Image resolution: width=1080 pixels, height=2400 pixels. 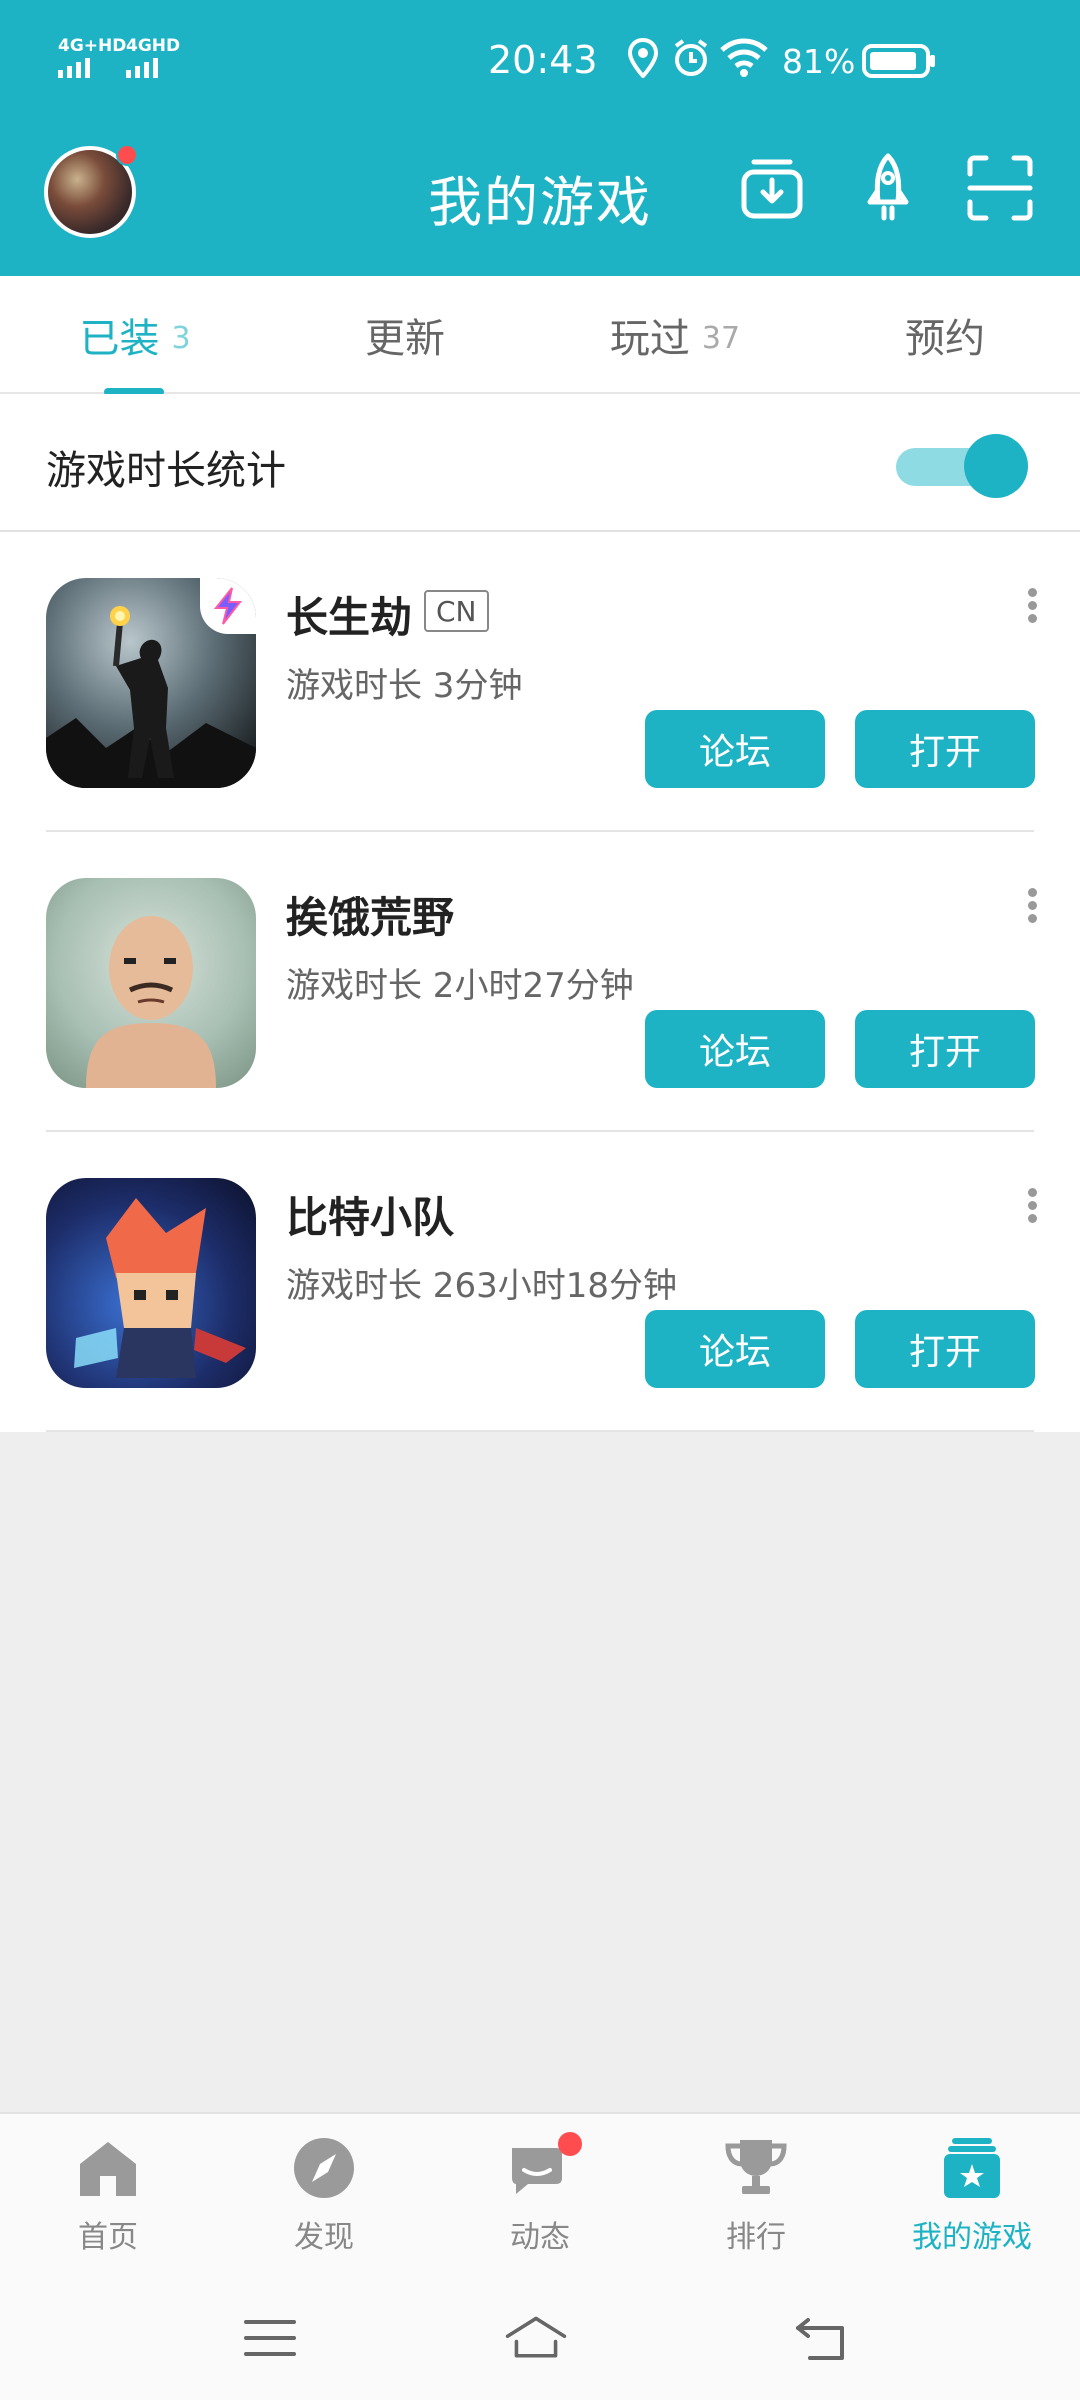 What do you see at coordinates (404, 686) in the screenshot?
I see `game-play-time: 游戏时长 3分钟` at bounding box center [404, 686].